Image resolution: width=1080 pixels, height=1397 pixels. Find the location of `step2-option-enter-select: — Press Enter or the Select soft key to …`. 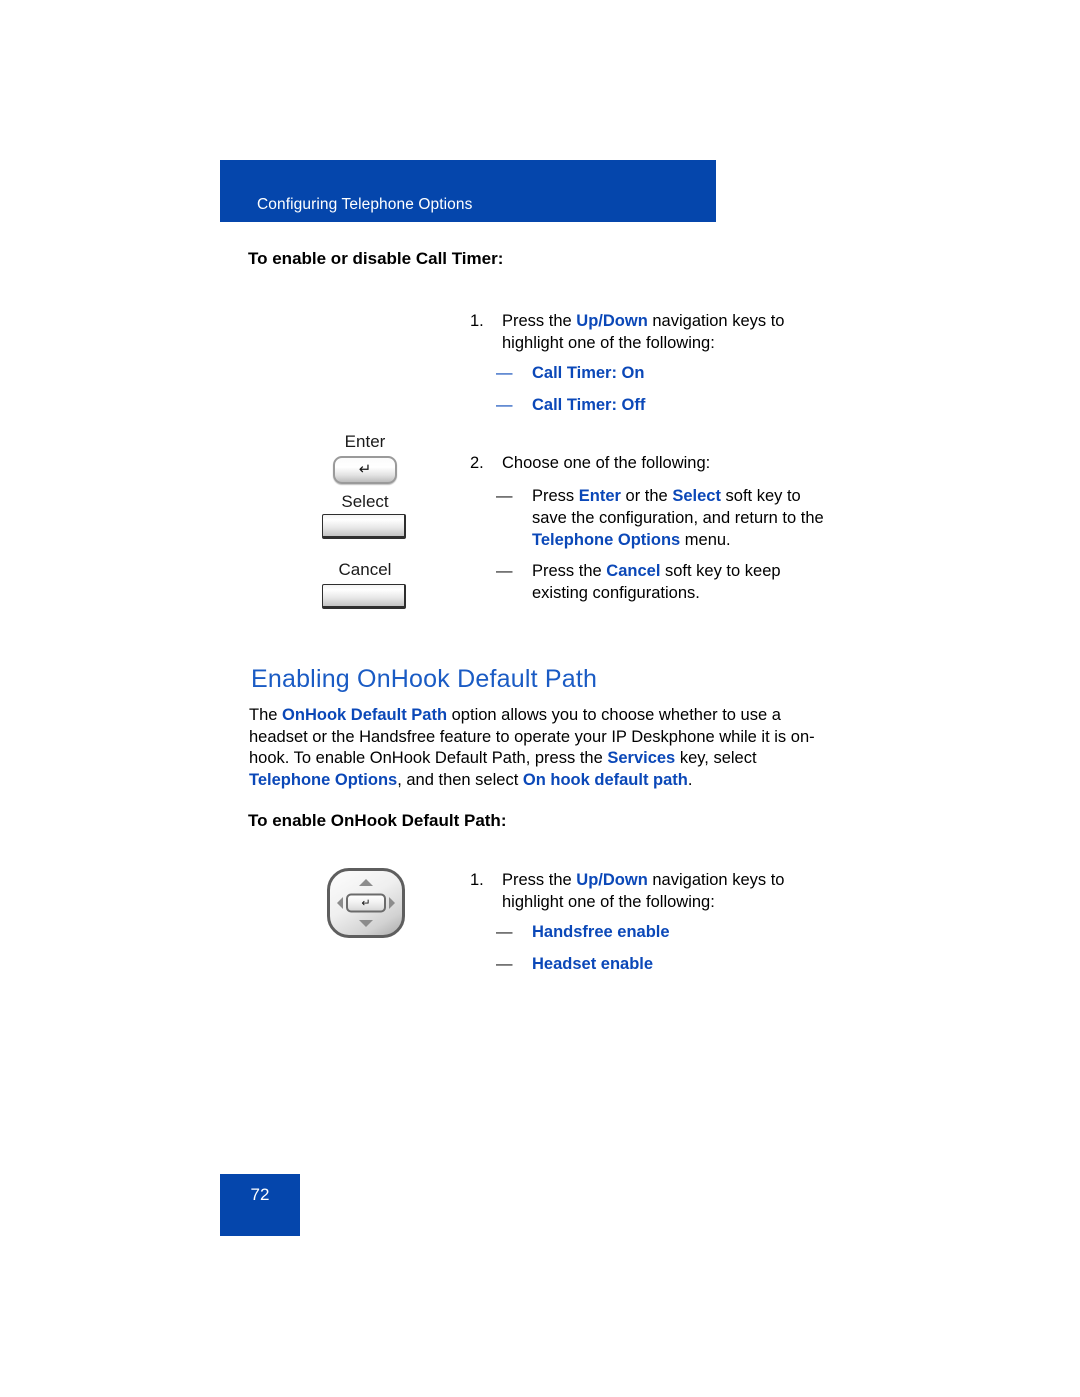

step2-option-enter-select: — Press Enter or the Select soft key to … is located at coordinates (666, 518).